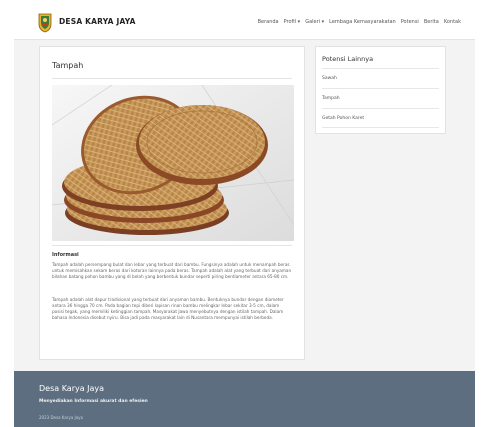 The width and height of the screenshot is (491, 427). Describe the element at coordinates (68, 65) in the screenshot. I see `page-title: Tampah` at that location.